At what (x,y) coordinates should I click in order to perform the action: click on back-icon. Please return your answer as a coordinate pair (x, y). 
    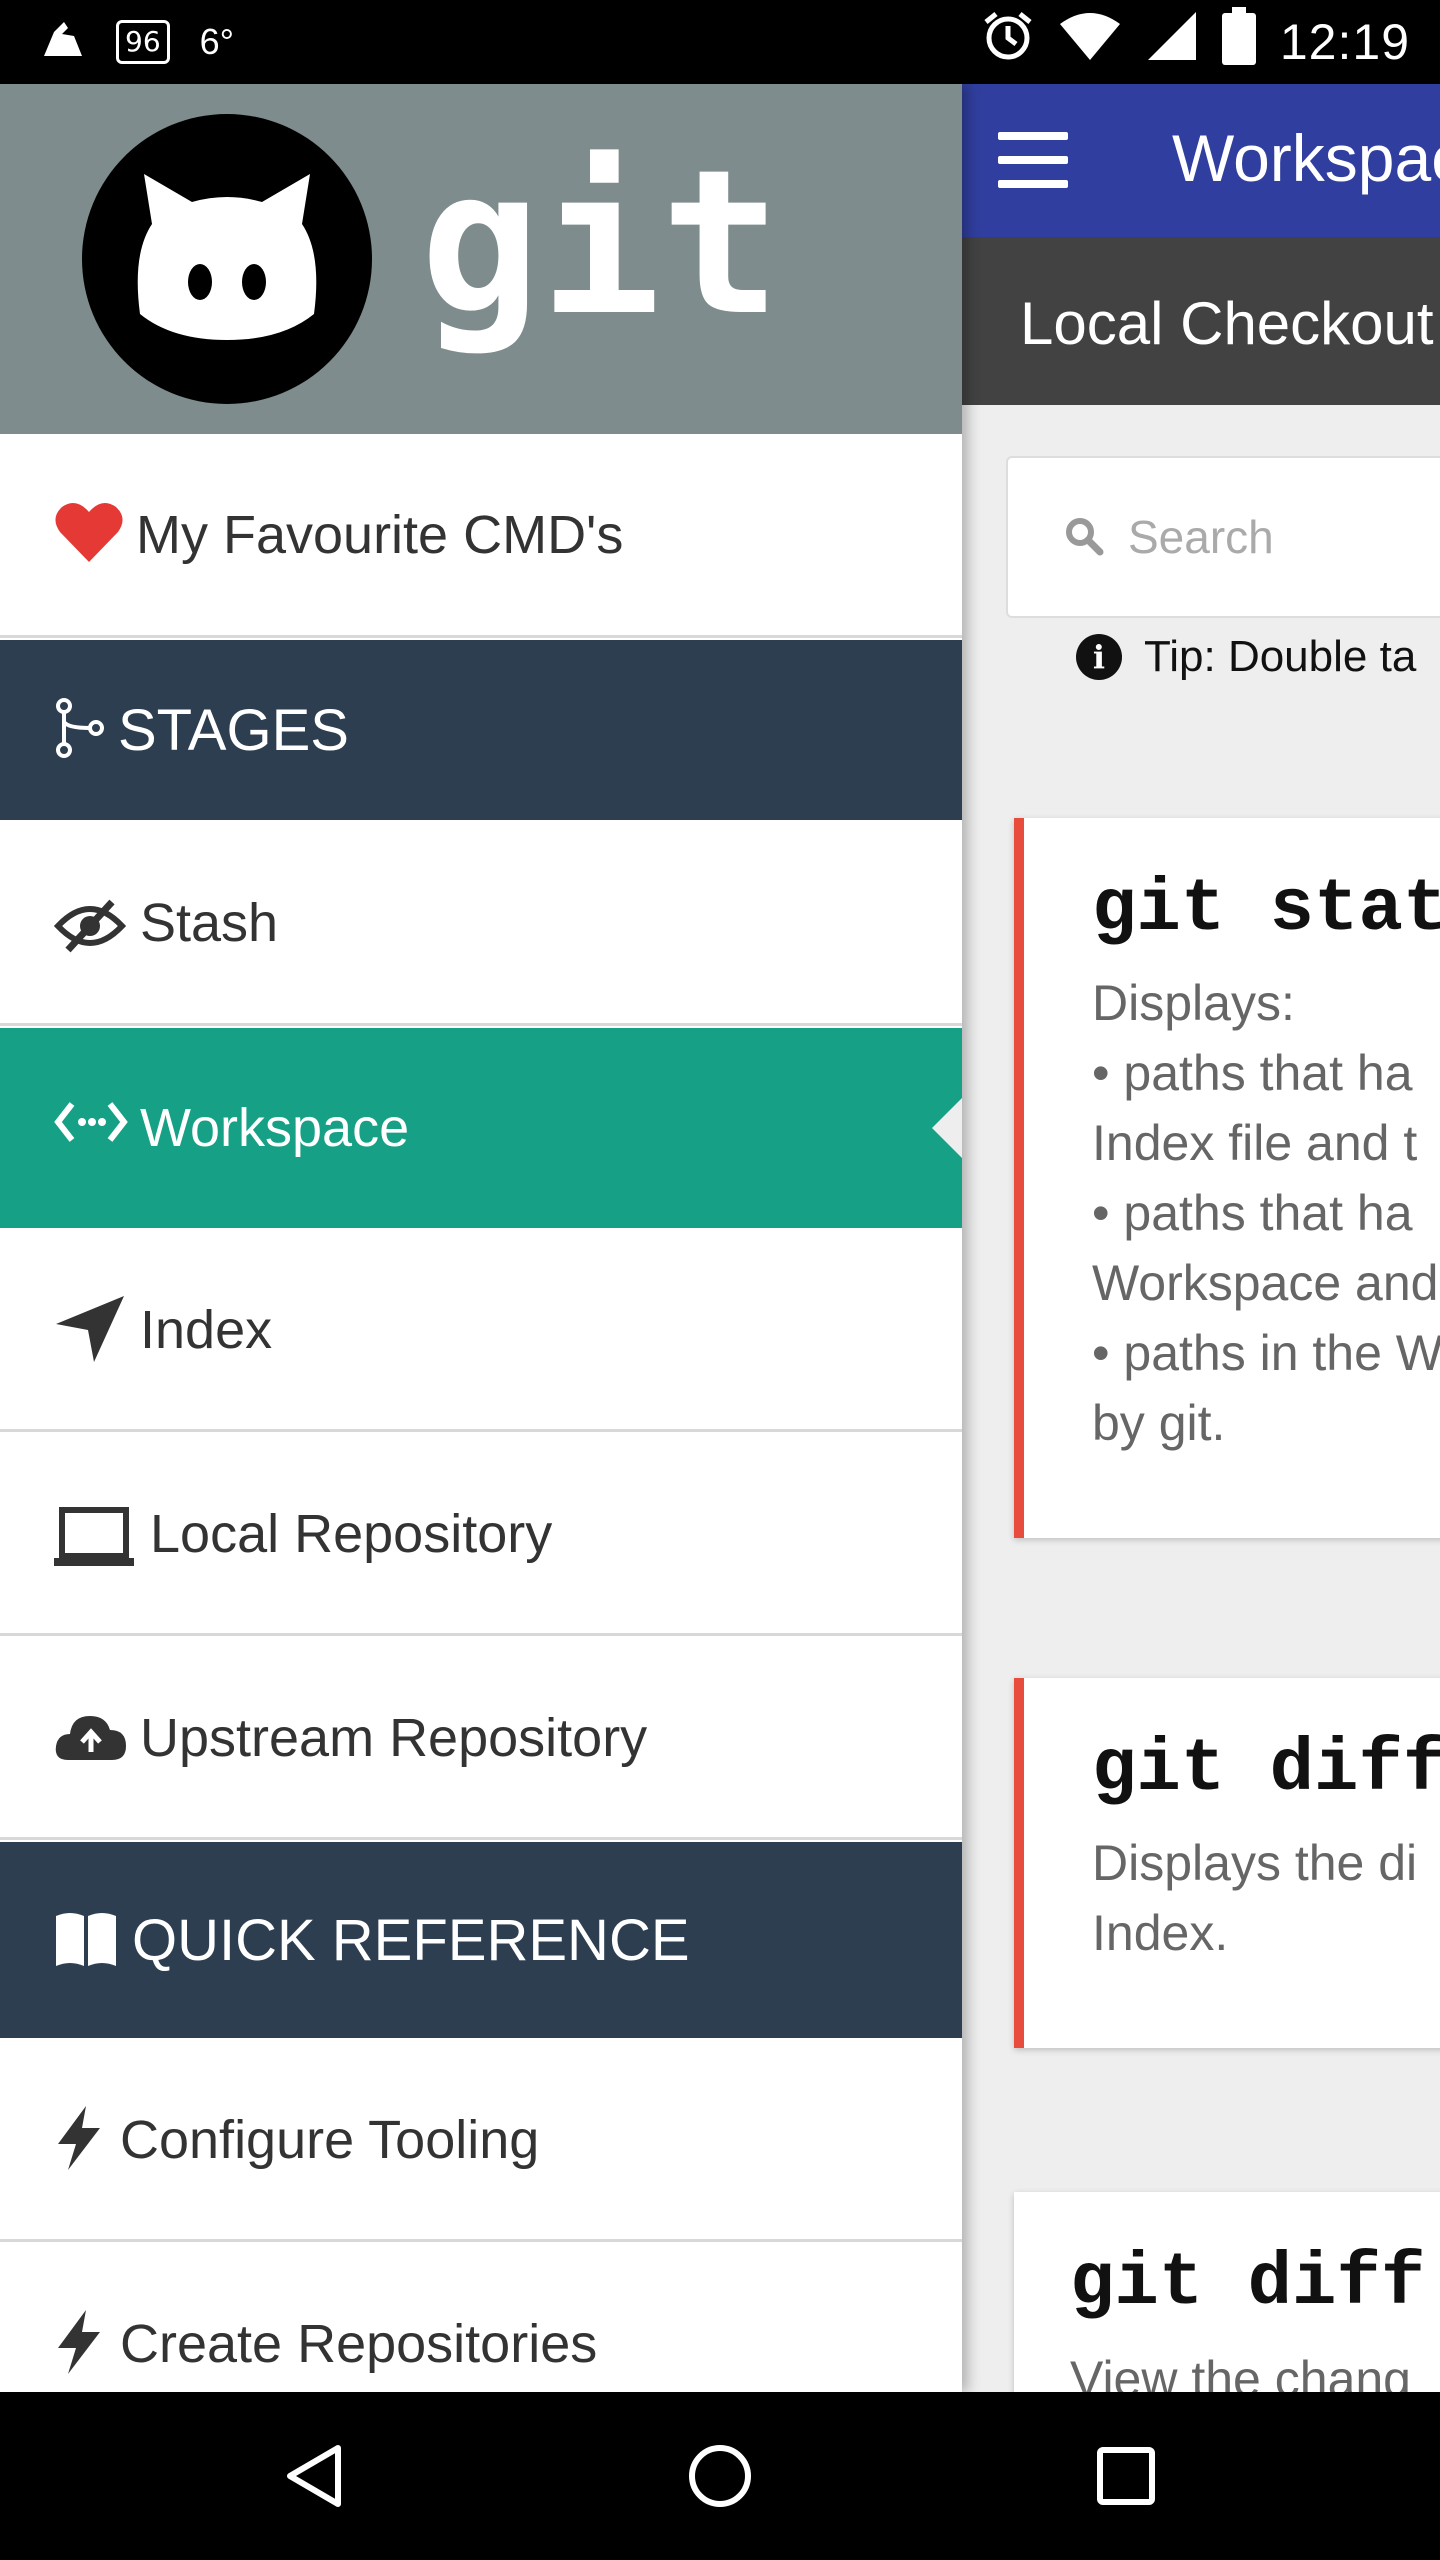
    Looking at the image, I should click on (316, 2476).